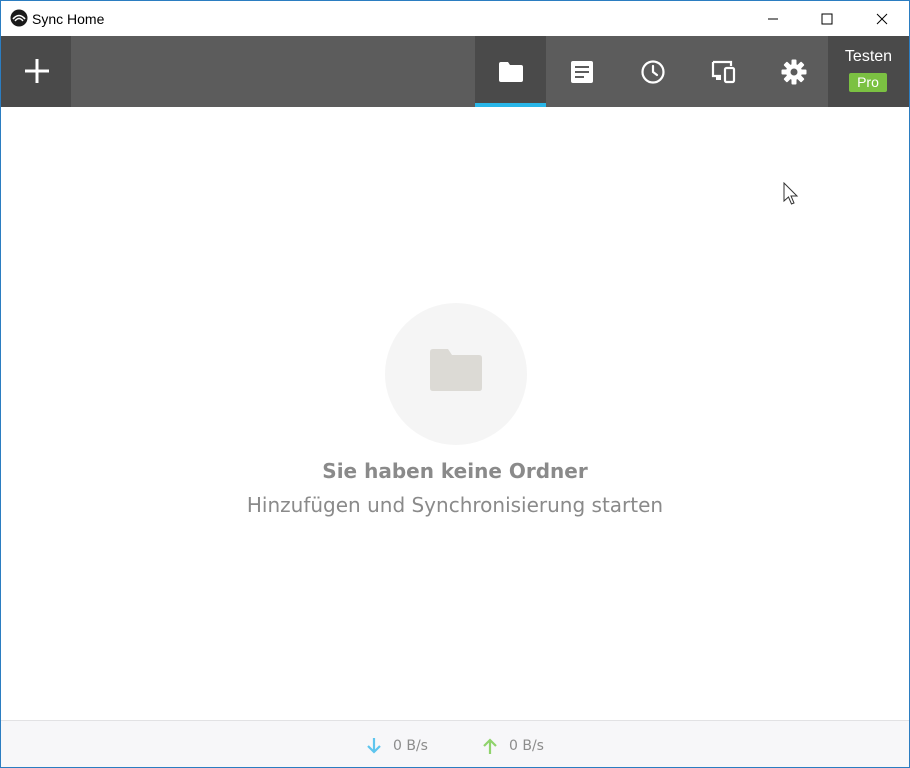 The height and width of the screenshot is (768, 910). Describe the element at coordinates (526, 746) in the screenshot. I see `upload-rate: 0 B/s` at that location.